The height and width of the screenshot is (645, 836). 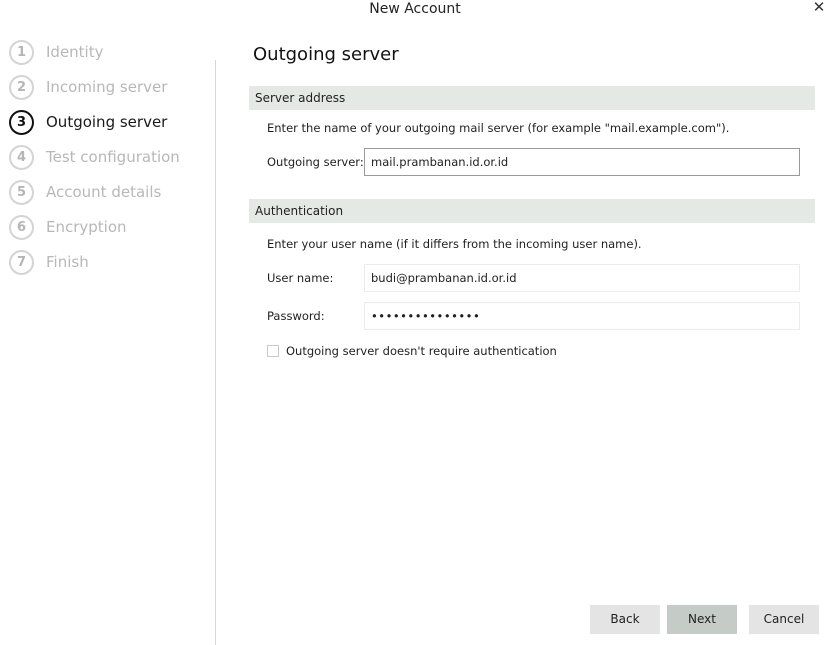 What do you see at coordinates (21, 52) in the screenshot?
I see `step-number: 1` at bounding box center [21, 52].